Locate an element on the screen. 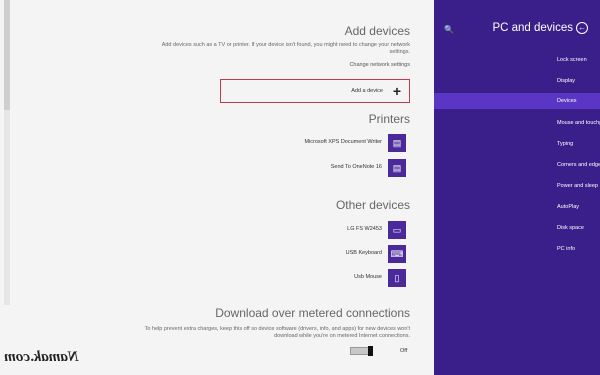  device-item-mouse: Usb Mouse ▯ is located at coordinates (336, 278).